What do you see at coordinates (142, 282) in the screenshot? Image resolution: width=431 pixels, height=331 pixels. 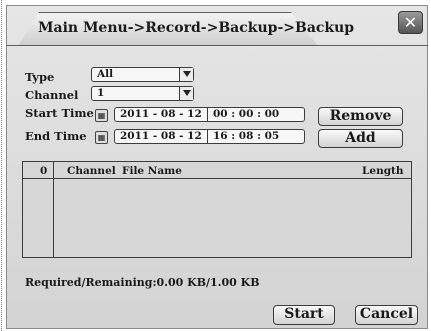 I see `required-remaining-status: Required/Remaining:0.00 KB/1.00 KB` at bounding box center [142, 282].